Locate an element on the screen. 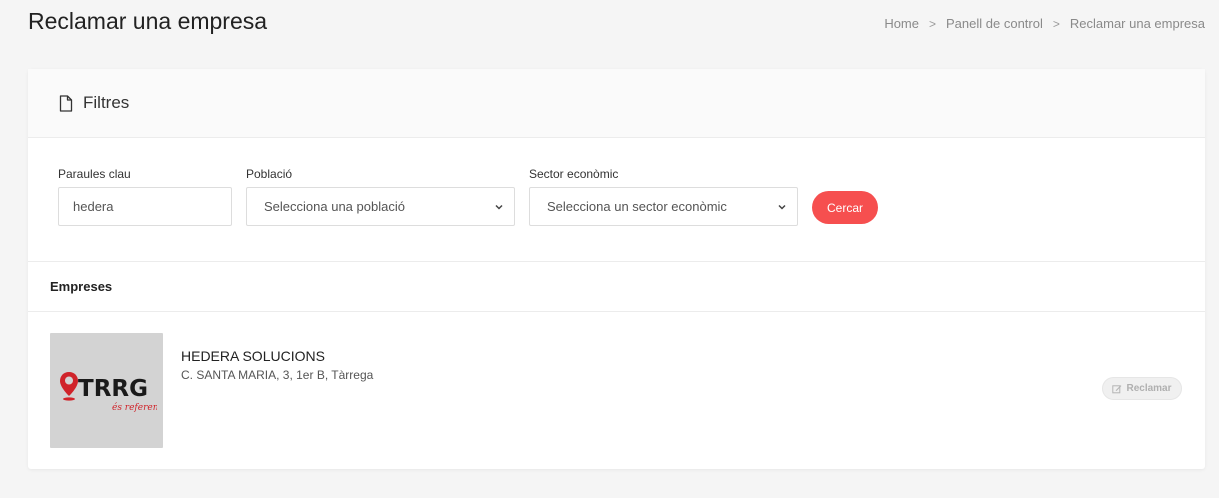 This screenshot has height=498, width=1219. filters-header: Filtres is located at coordinates (616, 103).